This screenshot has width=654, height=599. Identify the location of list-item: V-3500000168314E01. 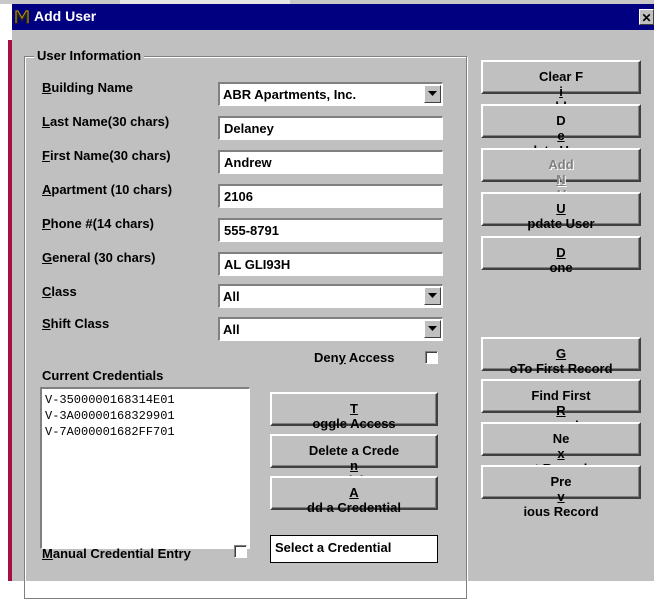
(147, 400).